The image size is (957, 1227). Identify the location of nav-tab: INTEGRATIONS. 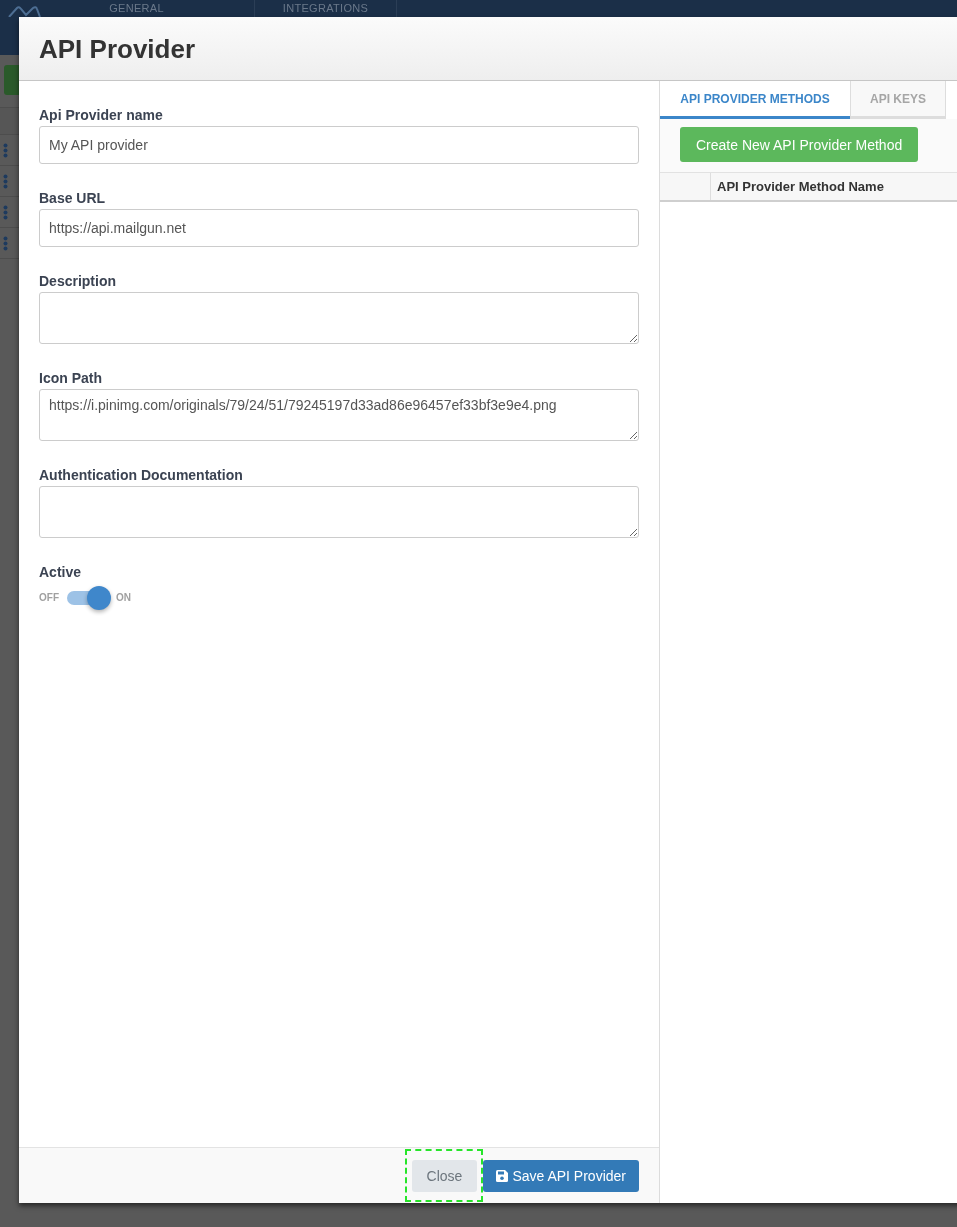
(325, 8).